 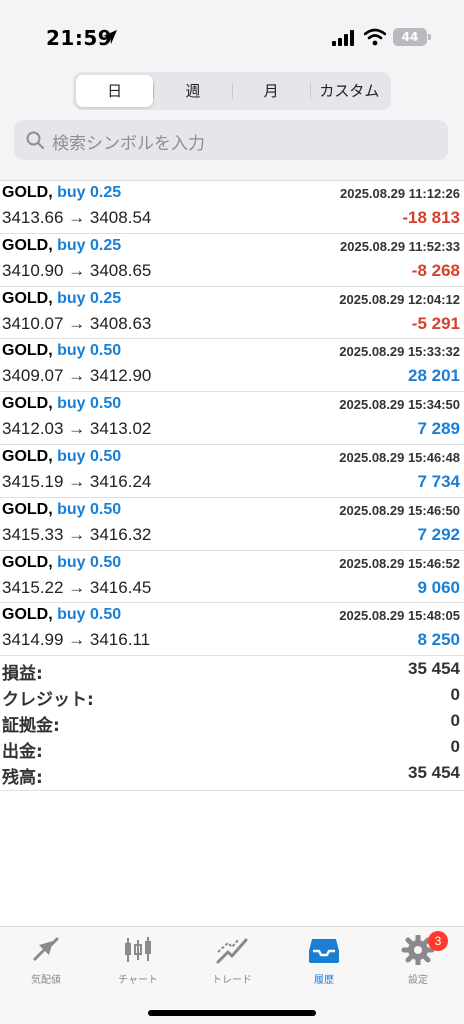 What do you see at coordinates (429, 37) in the screenshot?
I see `battery-tip` at bounding box center [429, 37].